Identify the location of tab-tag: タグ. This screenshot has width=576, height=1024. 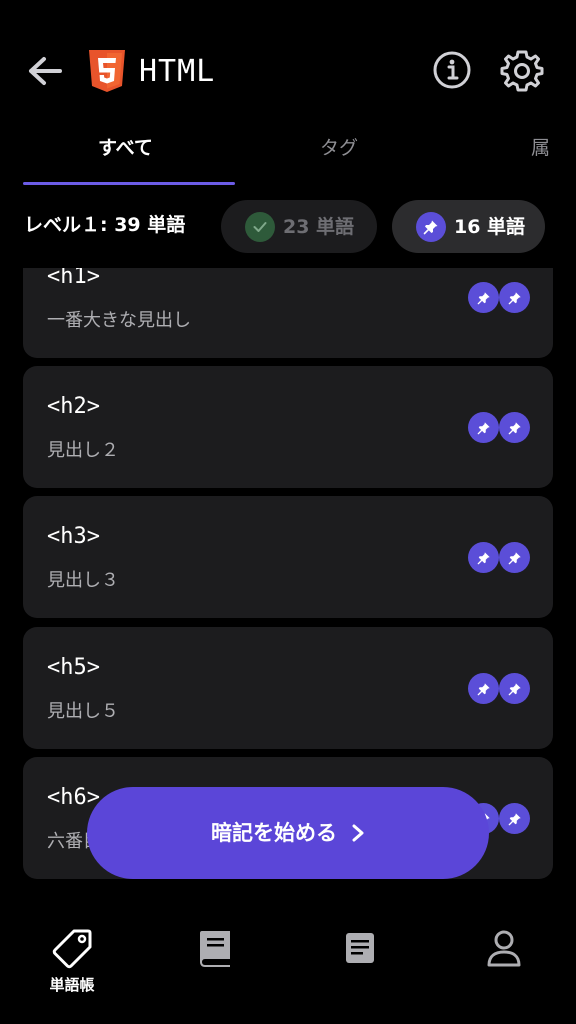
(339, 148).